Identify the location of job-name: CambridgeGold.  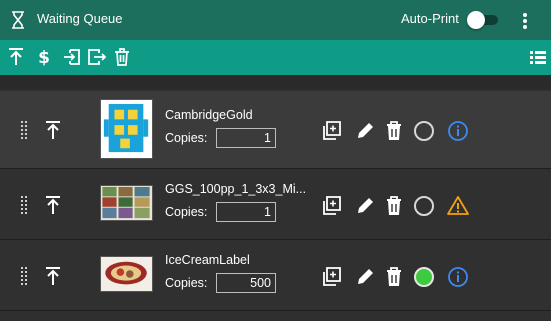
(209, 115).